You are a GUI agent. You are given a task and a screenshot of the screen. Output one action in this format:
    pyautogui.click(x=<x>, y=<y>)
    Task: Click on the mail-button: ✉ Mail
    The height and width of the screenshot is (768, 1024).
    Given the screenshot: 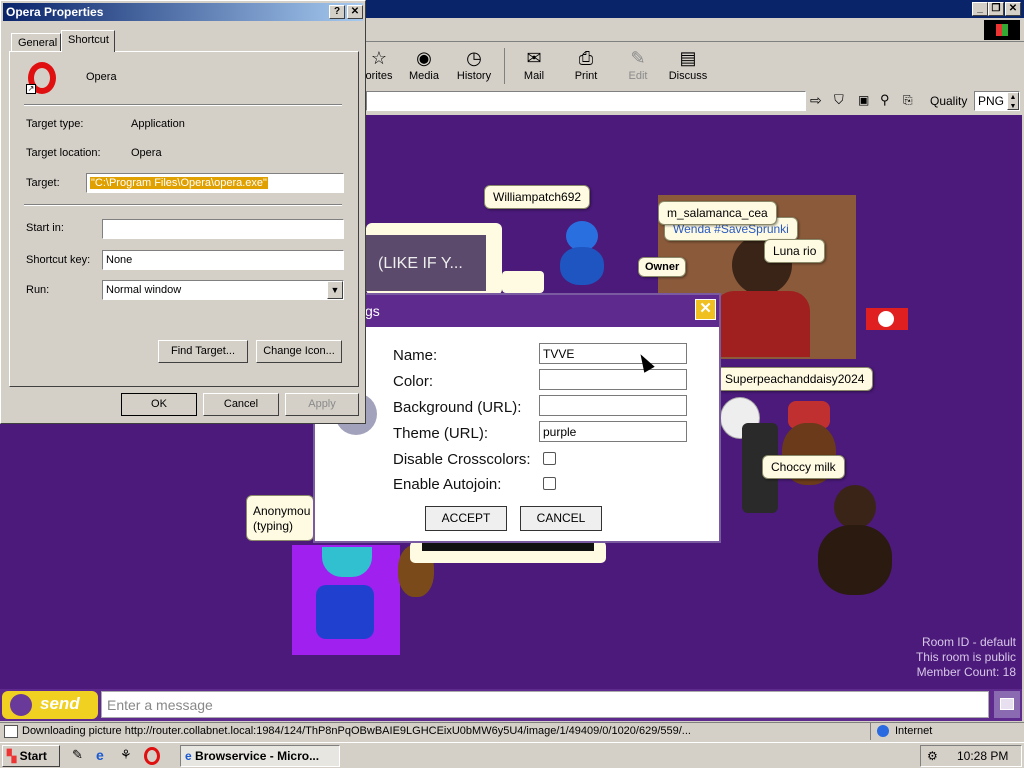 What is the action you would take?
    pyautogui.click(x=534, y=66)
    